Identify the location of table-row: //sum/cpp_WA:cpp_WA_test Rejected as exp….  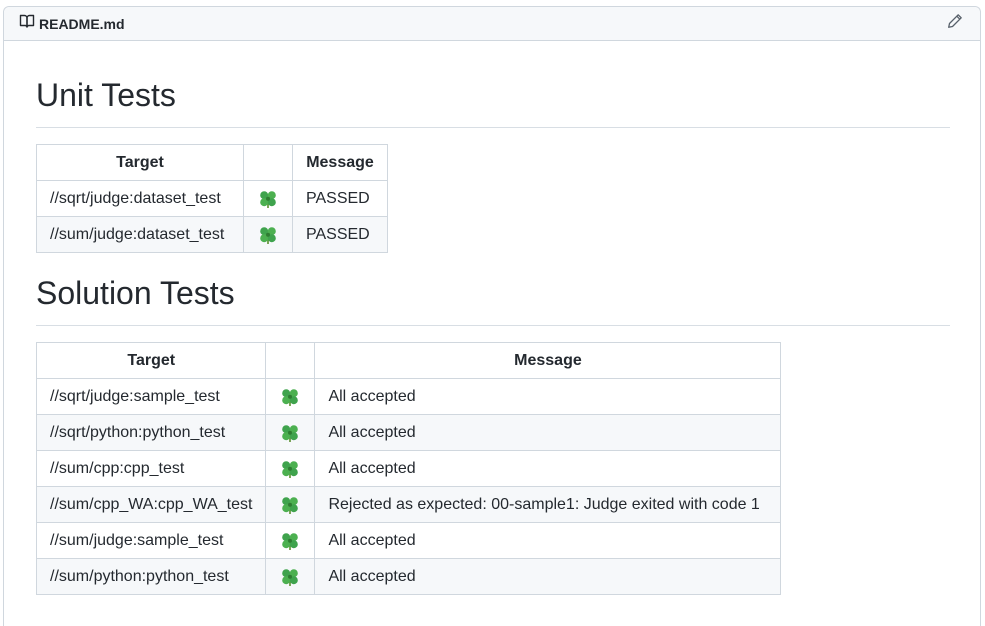
(408, 504).